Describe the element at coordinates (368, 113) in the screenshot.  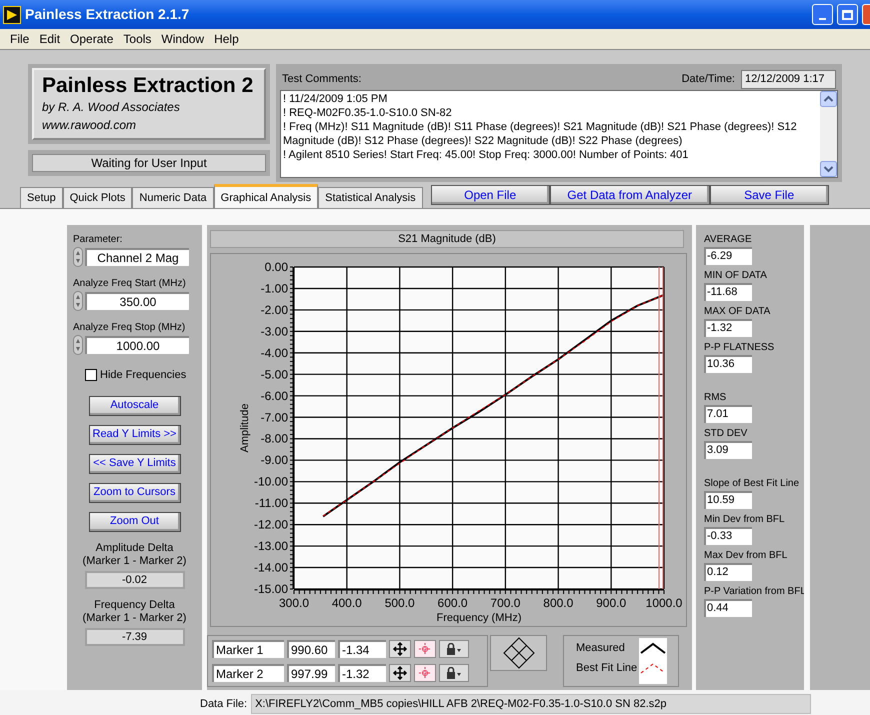
I see `comment-line: ! REQ-M02F0.35-1.0-S10.0 SN-82` at that location.